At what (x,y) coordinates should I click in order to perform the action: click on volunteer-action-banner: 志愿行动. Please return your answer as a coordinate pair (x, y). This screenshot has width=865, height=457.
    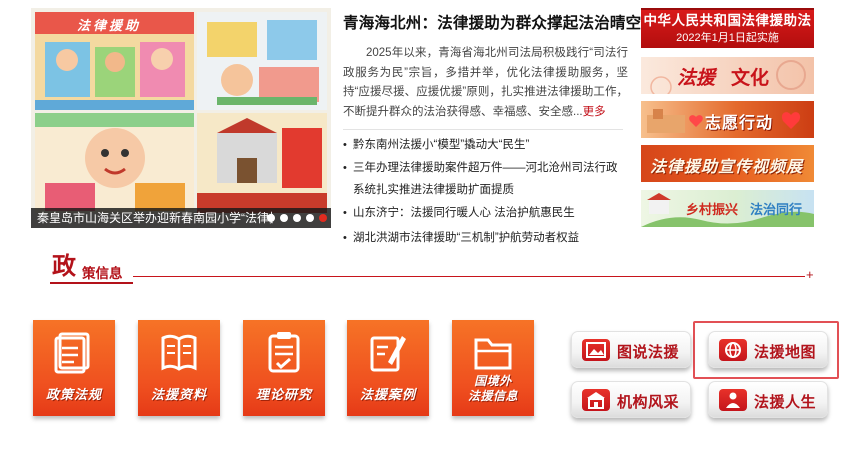
    Looking at the image, I should click on (727, 119).